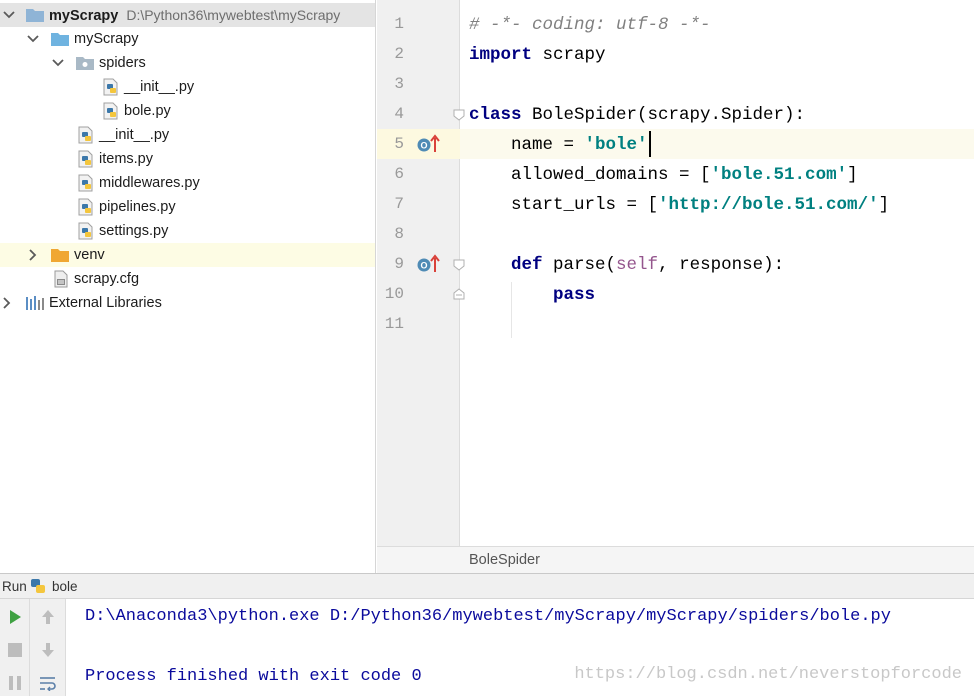 Image resolution: width=974 pixels, height=696 pixels. I want to click on code-text: ], so click(884, 205).